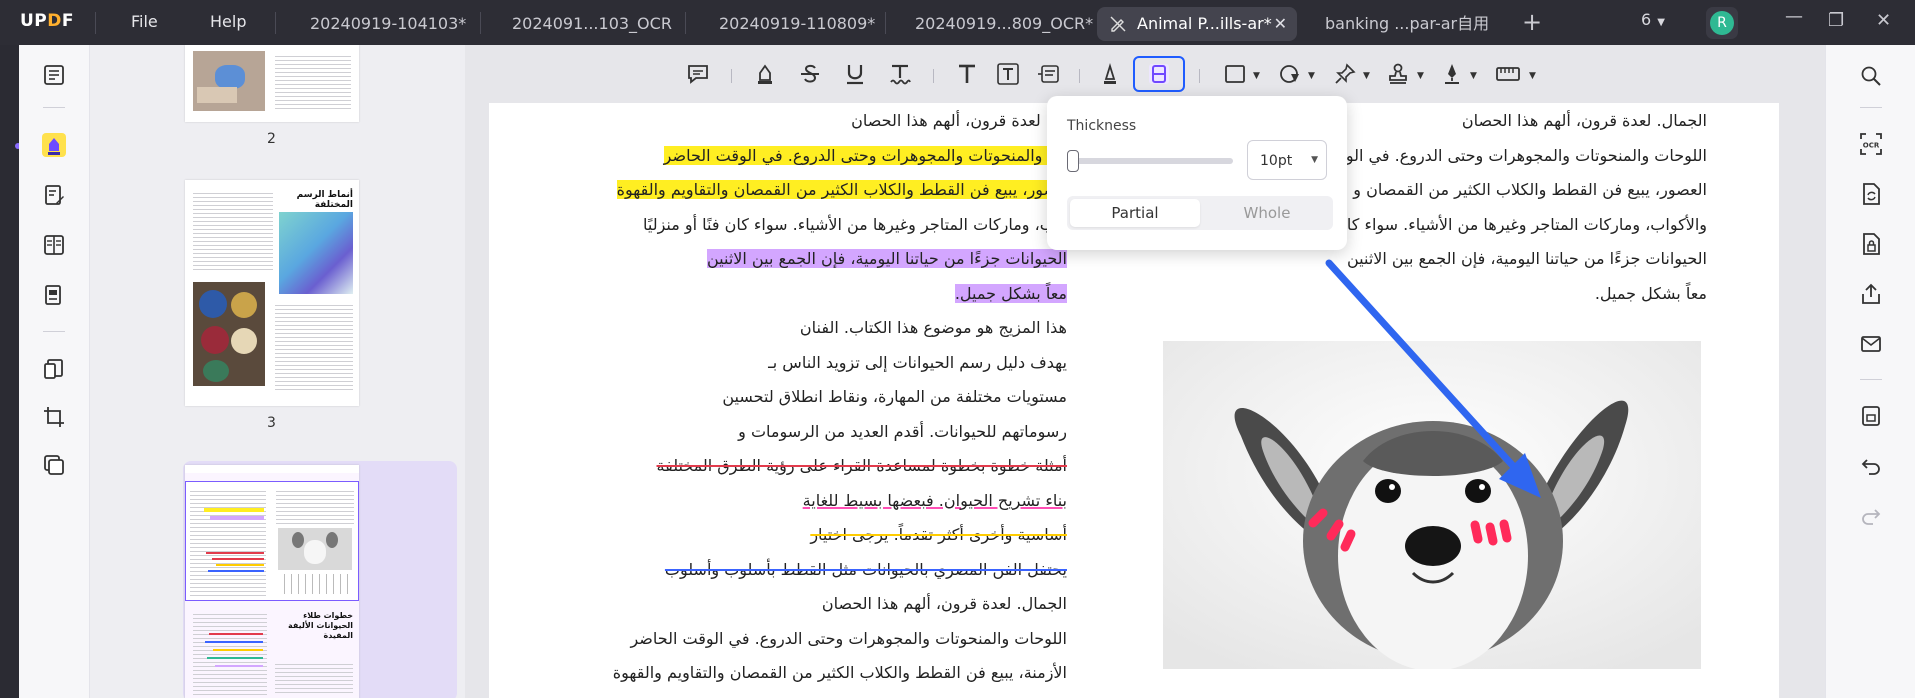 This screenshot has width=1915, height=698. Describe the element at coordinates (1073, 161) in the screenshot. I see `thickness-slider-handle` at that location.